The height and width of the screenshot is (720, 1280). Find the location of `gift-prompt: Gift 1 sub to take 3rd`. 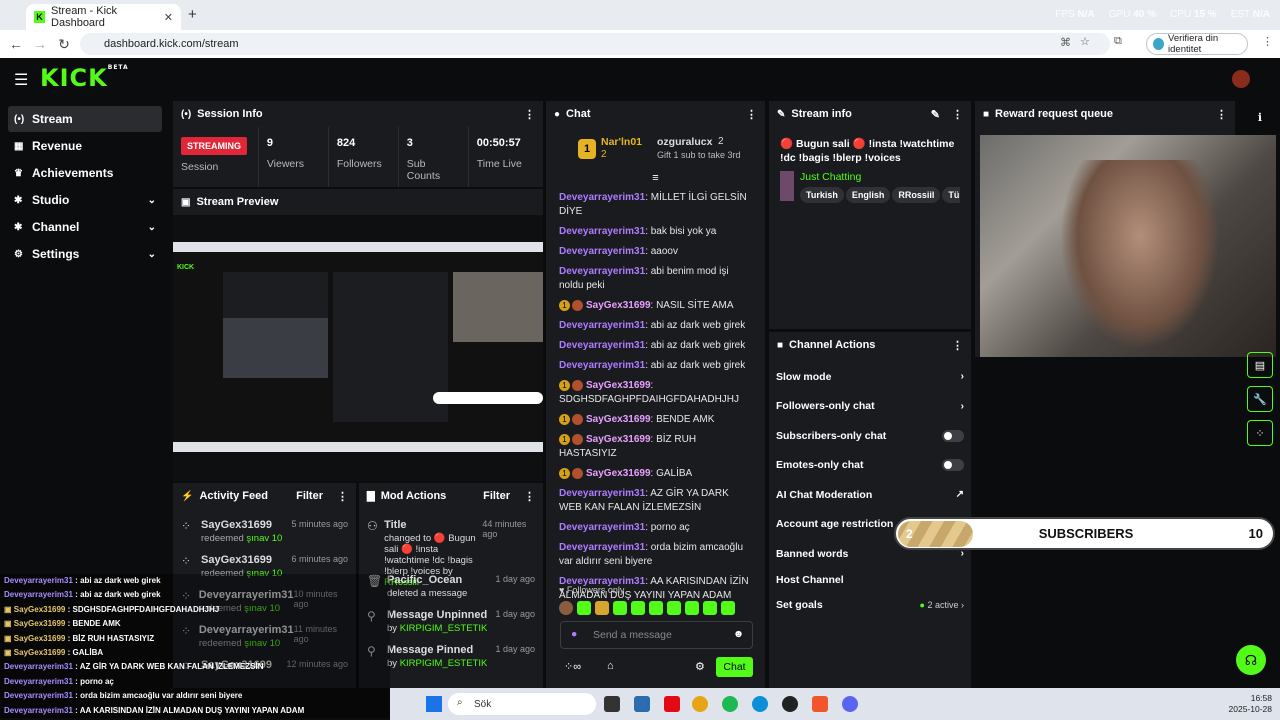

gift-prompt: Gift 1 sub to take 3rd is located at coordinates (699, 155).